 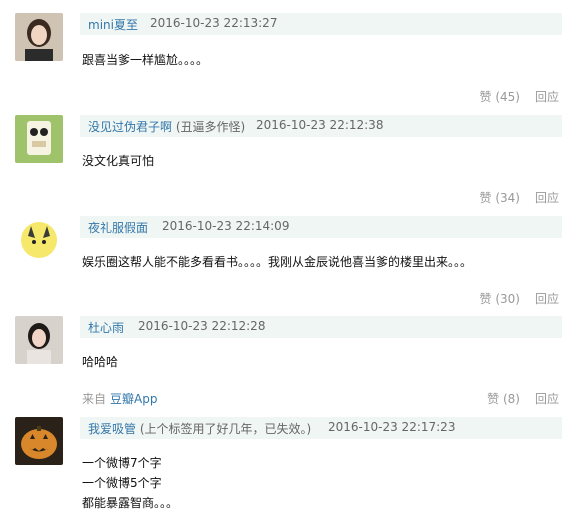 What do you see at coordinates (112, 429) in the screenshot?
I see `username-text: 我爱吸管` at bounding box center [112, 429].